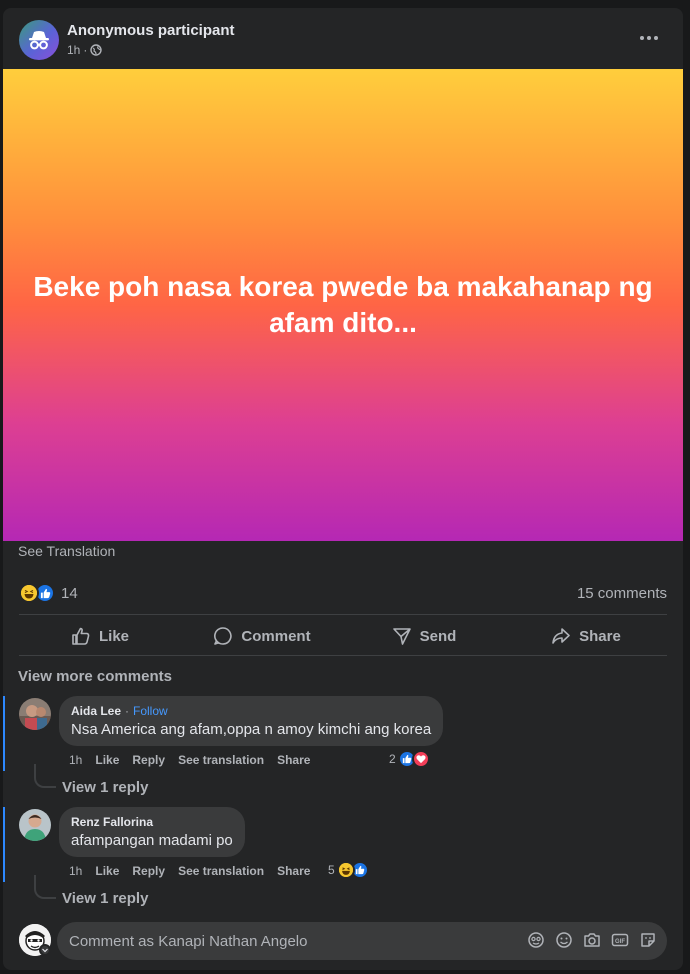 This screenshot has height=974, width=690. I want to click on see-translation-link: See Translation, so click(66, 551).